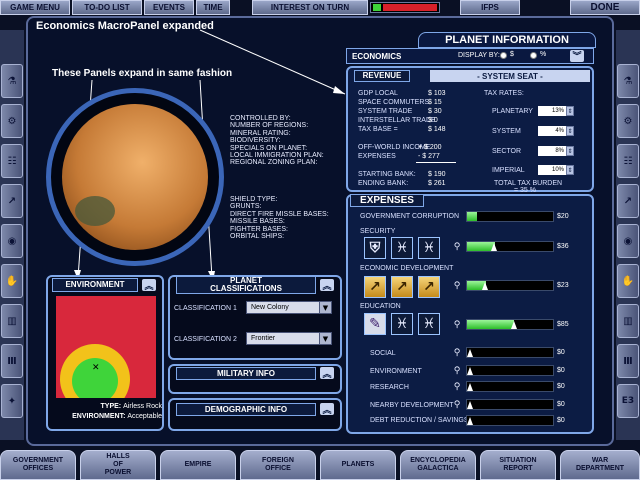 The width and height of the screenshot is (640, 480). I want to click on interstellar-trade-value: $ 0, so click(433, 120).